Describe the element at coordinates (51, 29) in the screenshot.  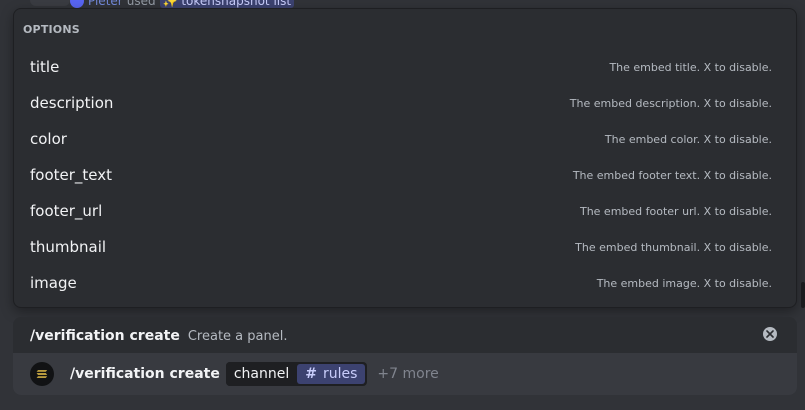
I see `options-header: OPTIONS` at that location.